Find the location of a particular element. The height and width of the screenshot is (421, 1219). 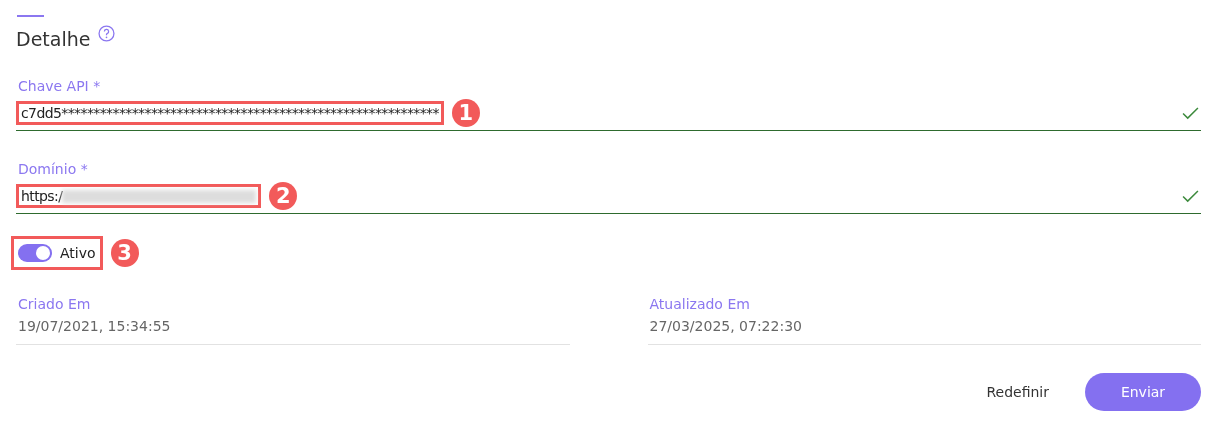

info-value: 27/03/2025, 07:22:30 is located at coordinates (726, 326).